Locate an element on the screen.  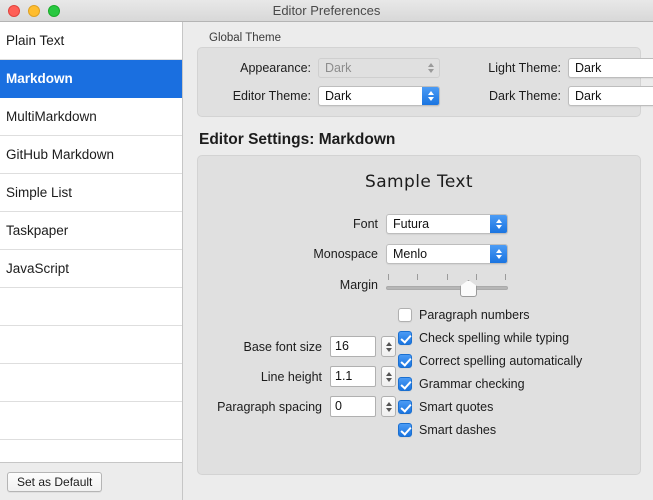
monospace-label: Monospace is located at coordinates (345, 254).